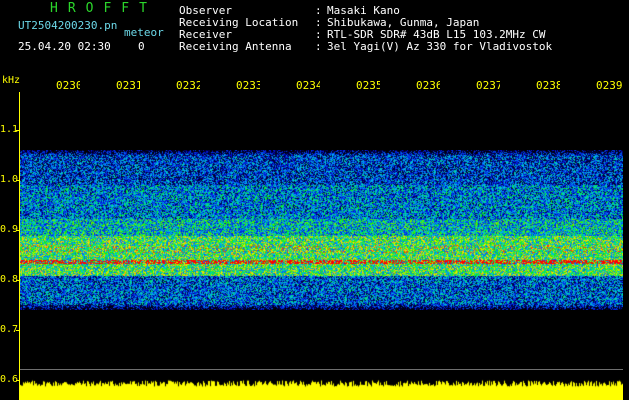 Image resolution: width=629 pixels, height=400 pixels. I want to click on time-label: 0232, so click(188, 85).